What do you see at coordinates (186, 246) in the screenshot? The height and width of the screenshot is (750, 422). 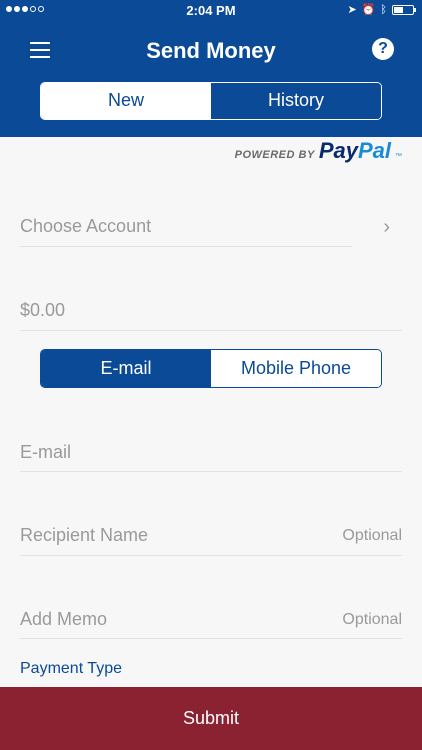 I see `account-divider` at bounding box center [186, 246].